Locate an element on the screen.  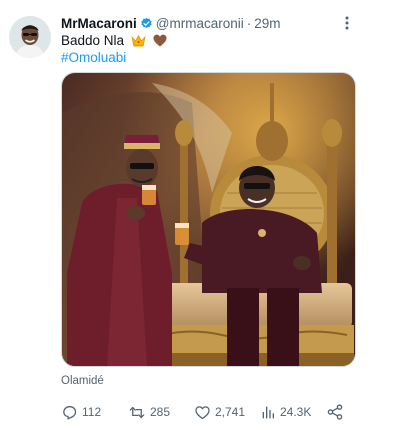
tweet-header: MrMacaroni @mrmacaronii · 29m is located at coordinates (171, 23).